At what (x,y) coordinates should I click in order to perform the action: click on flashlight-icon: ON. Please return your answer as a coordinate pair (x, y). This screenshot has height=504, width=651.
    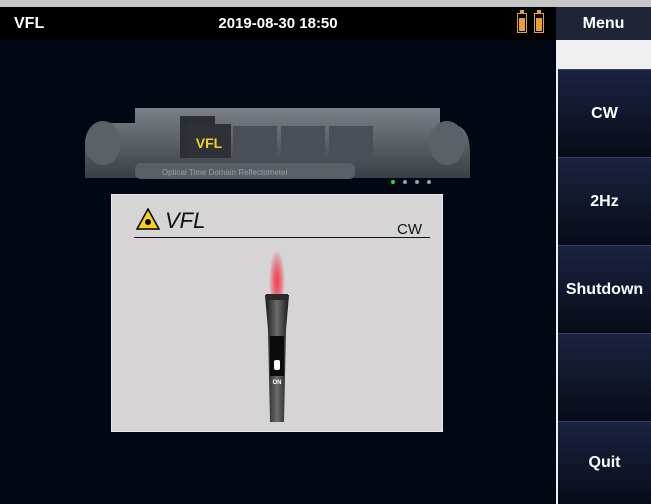
    Looking at the image, I should click on (277, 336).